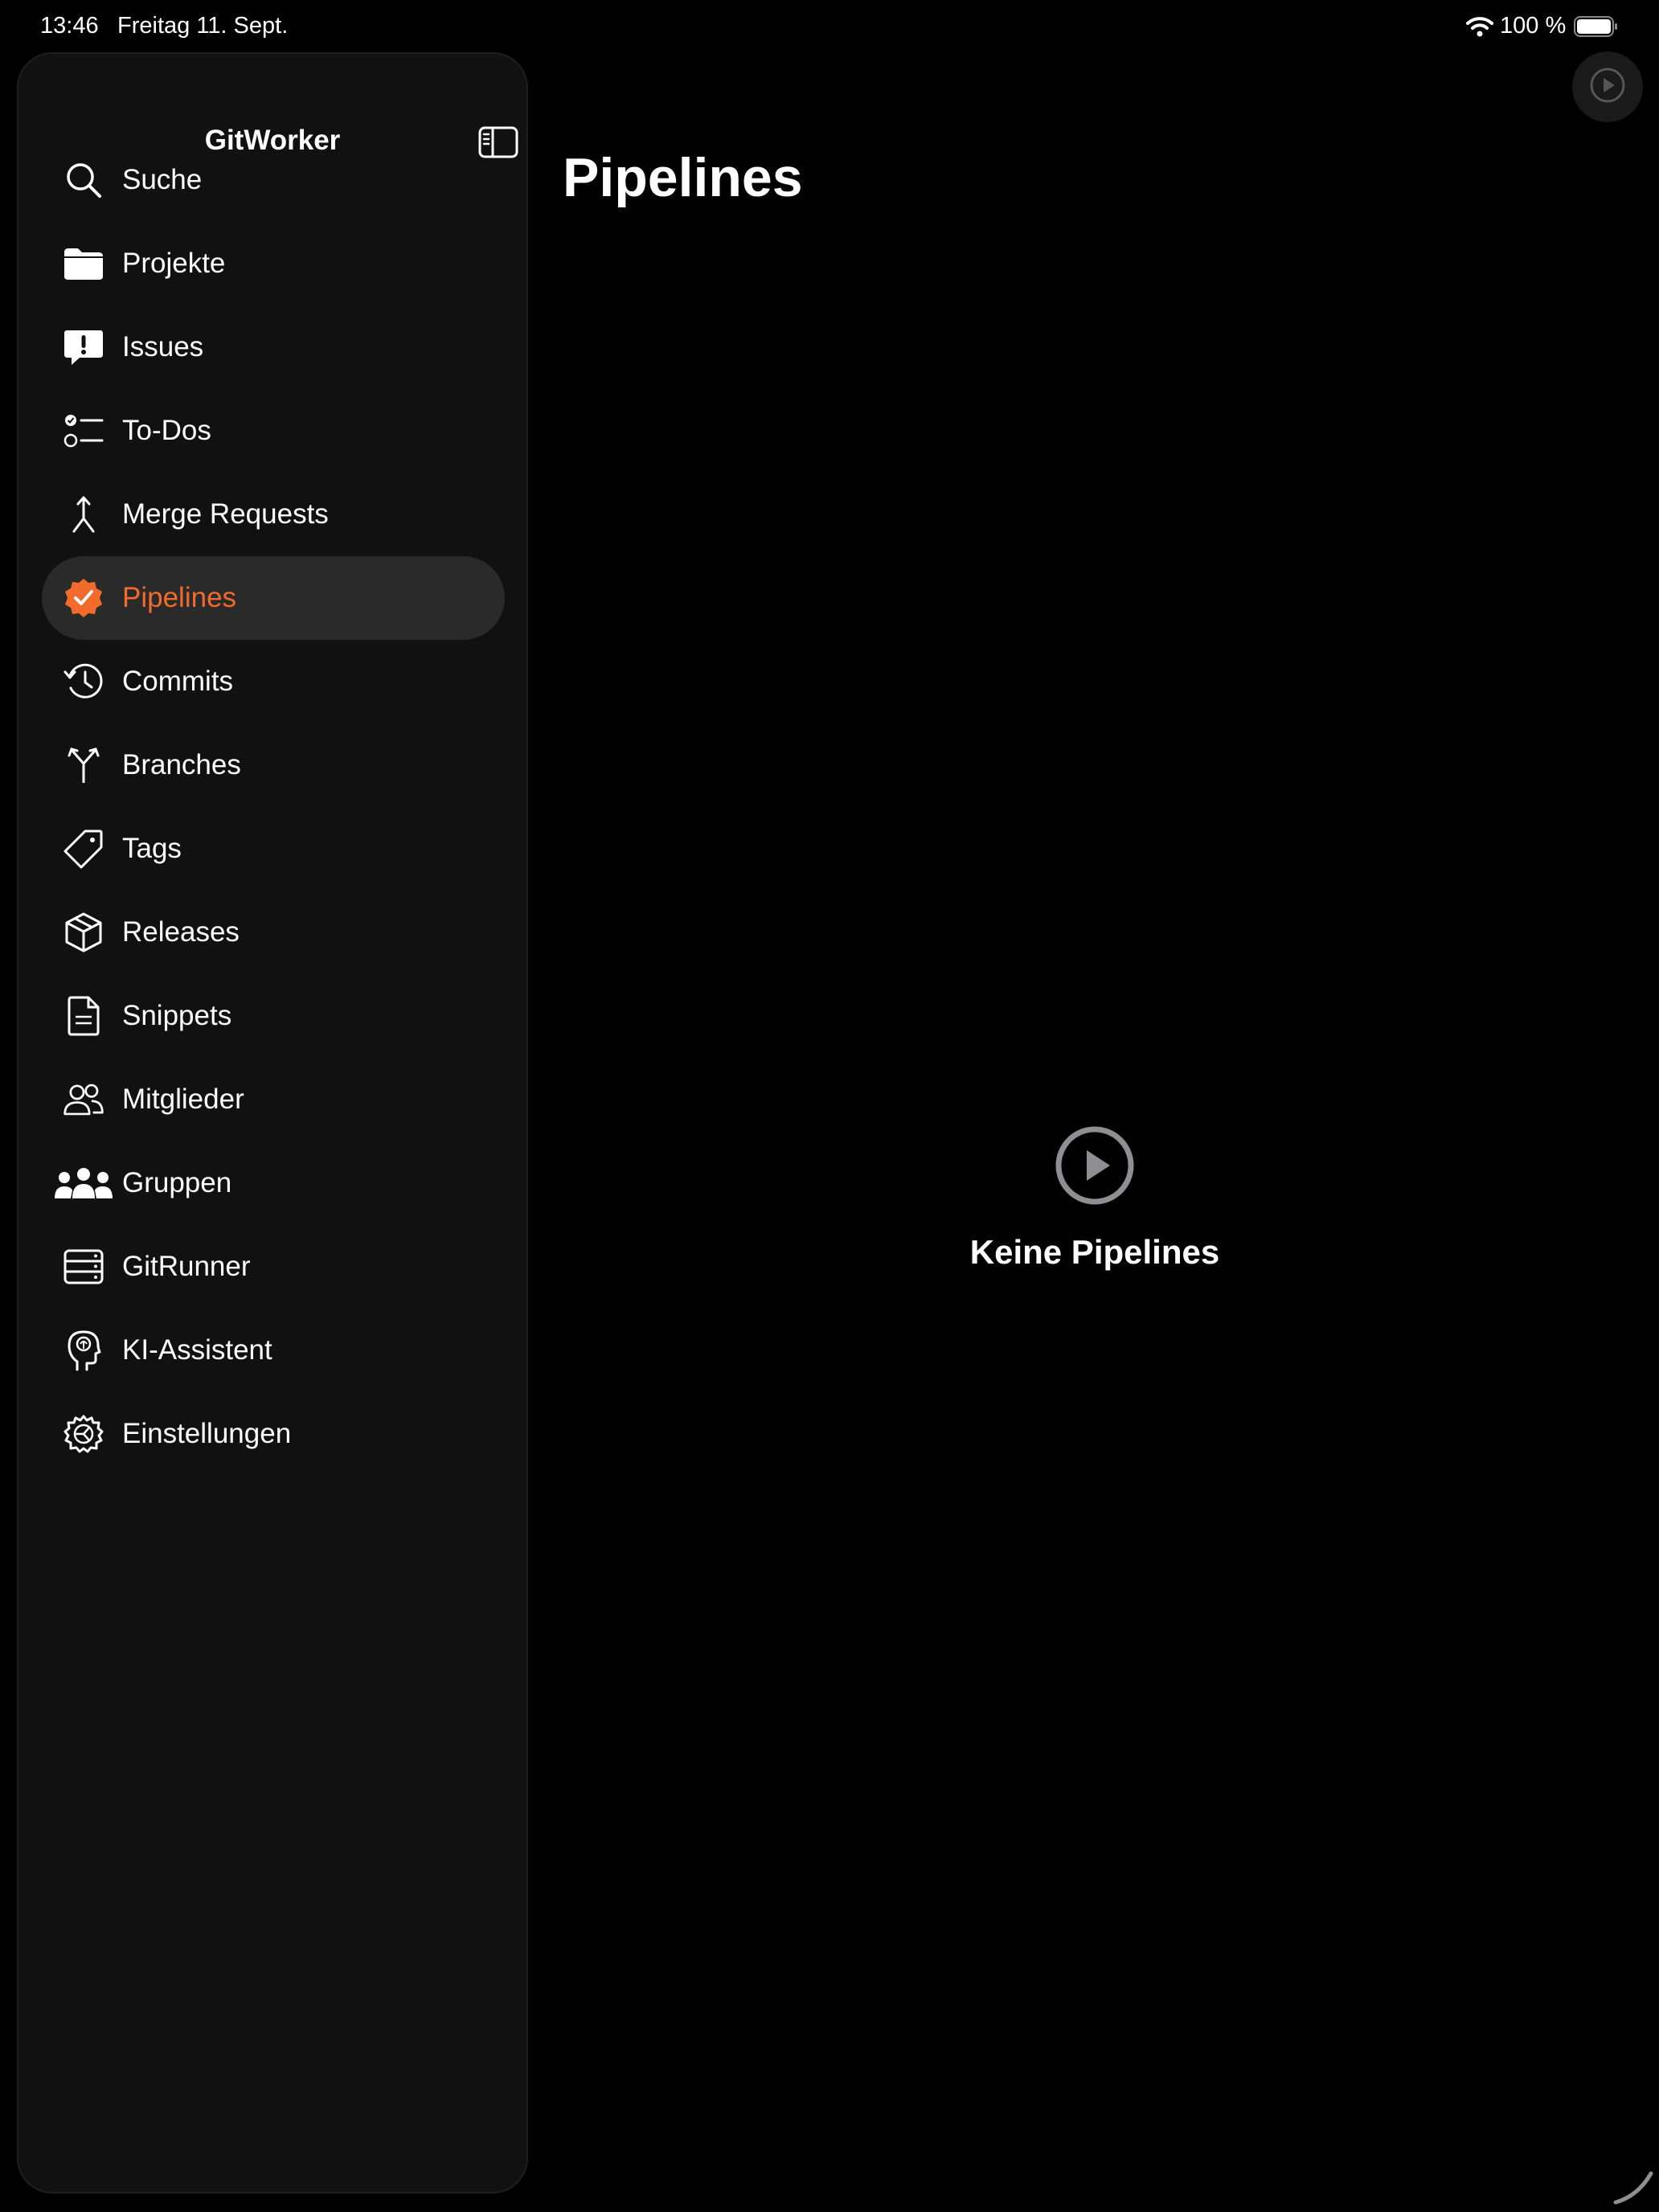 Image resolution: width=1659 pixels, height=2212 pixels. Describe the element at coordinates (162, 179) in the screenshot. I see `sidebar-item-label: Suche` at that location.